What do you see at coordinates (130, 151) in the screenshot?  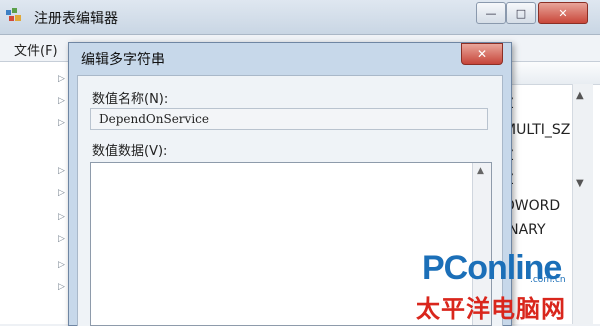 I see `value-data-label: 数值数据(V):` at bounding box center [130, 151].